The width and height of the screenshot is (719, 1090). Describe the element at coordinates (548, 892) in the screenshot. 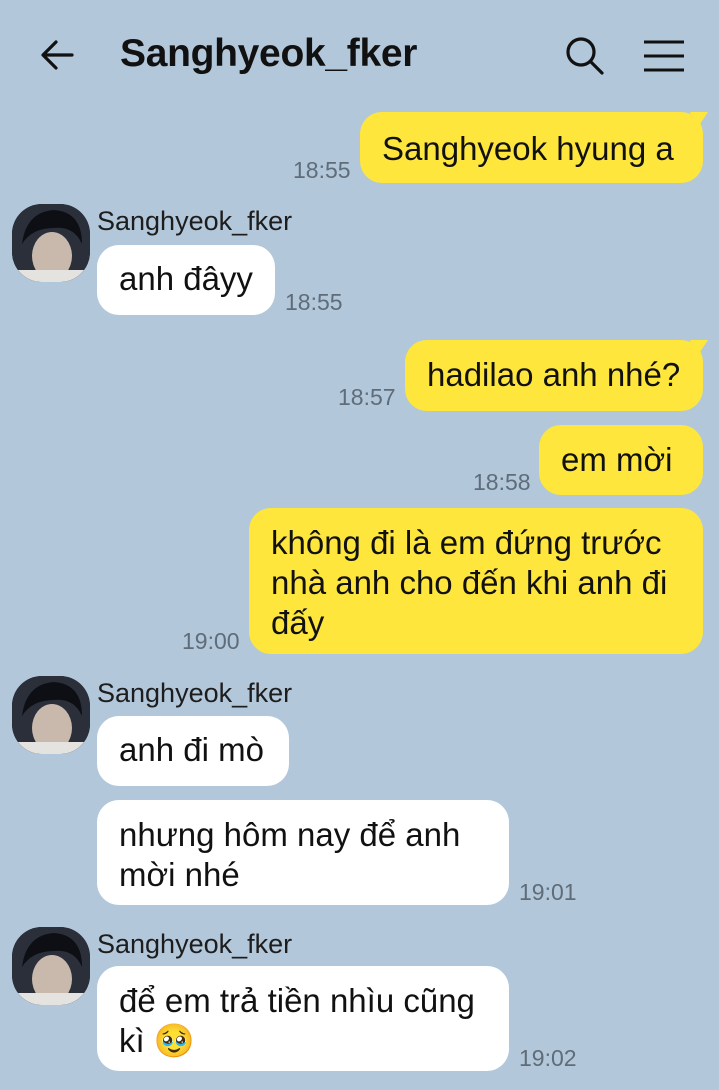

I see `message-time: 19:01` at that location.